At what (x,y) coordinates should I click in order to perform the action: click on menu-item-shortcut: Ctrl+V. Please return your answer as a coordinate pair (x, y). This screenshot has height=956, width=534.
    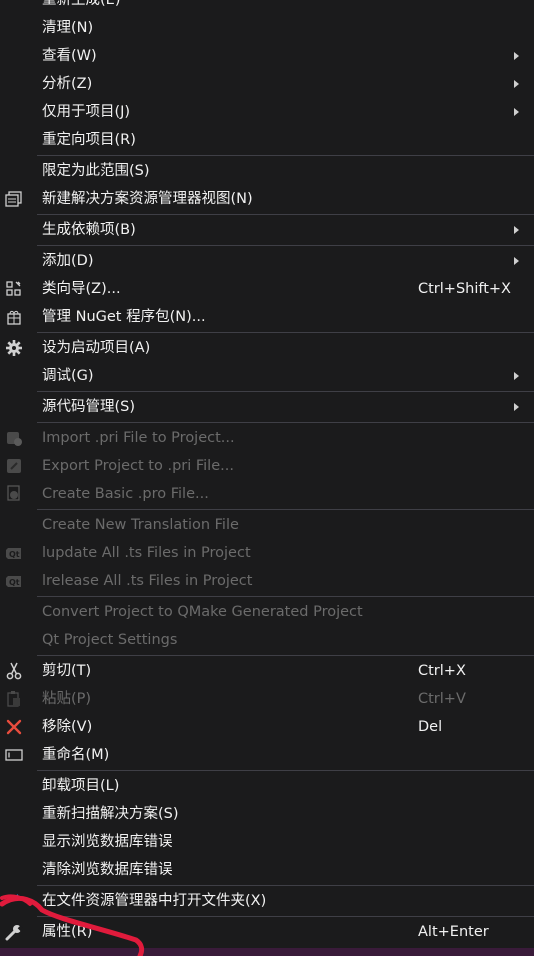
    Looking at the image, I should click on (442, 699).